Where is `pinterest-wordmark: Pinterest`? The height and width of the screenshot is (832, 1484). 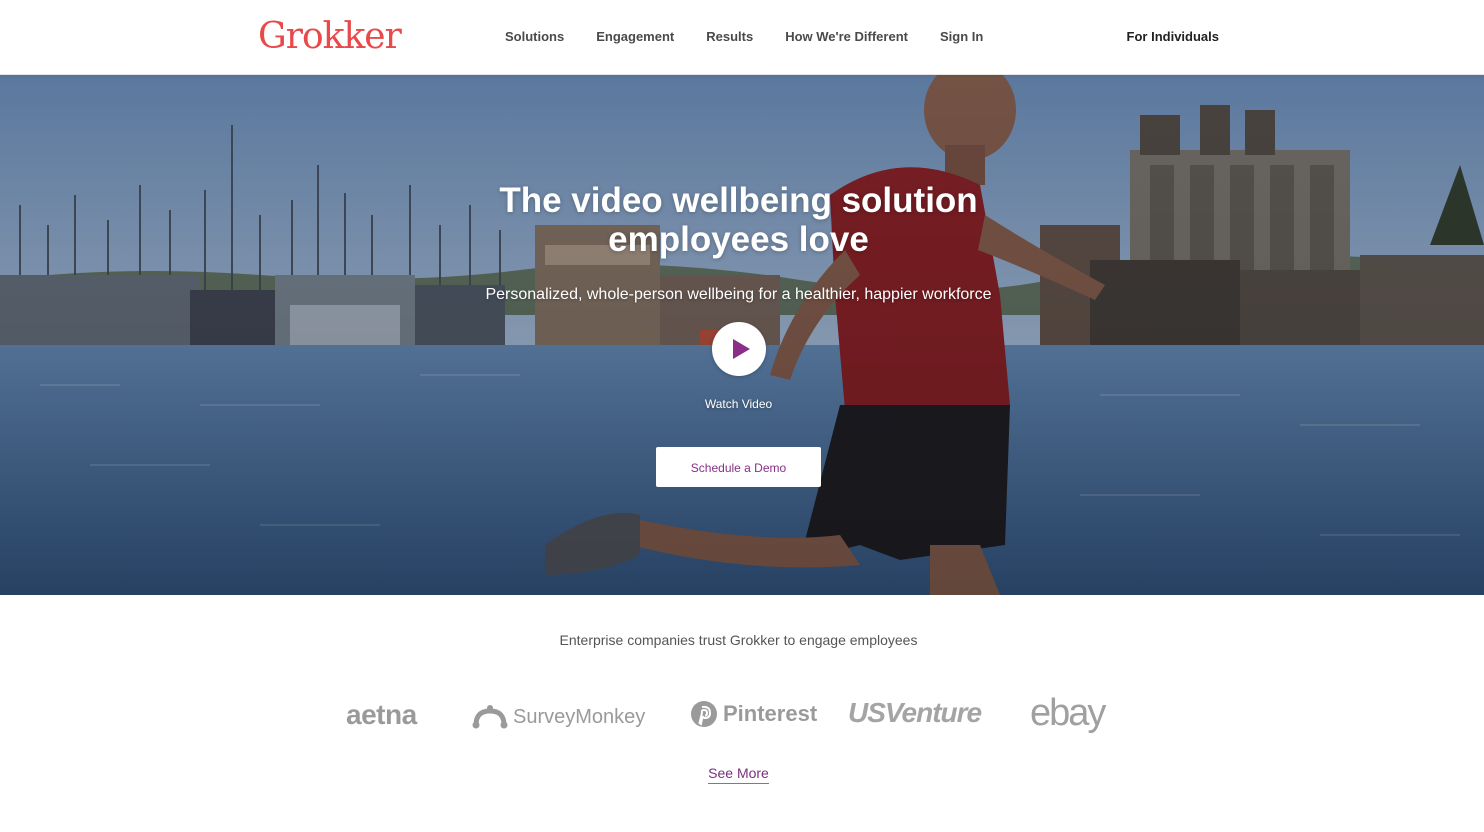
pinterest-wordmark: Pinterest is located at coordinates (770, 713).